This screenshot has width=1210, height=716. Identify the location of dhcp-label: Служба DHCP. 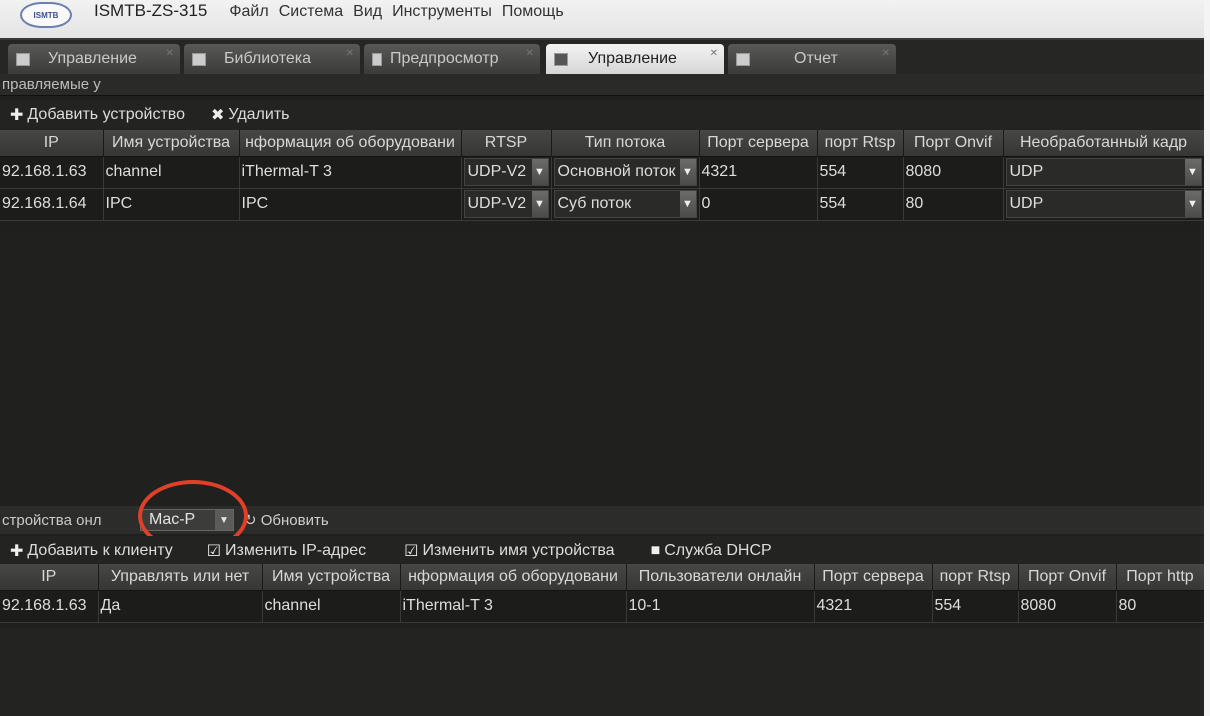
(718, 550).